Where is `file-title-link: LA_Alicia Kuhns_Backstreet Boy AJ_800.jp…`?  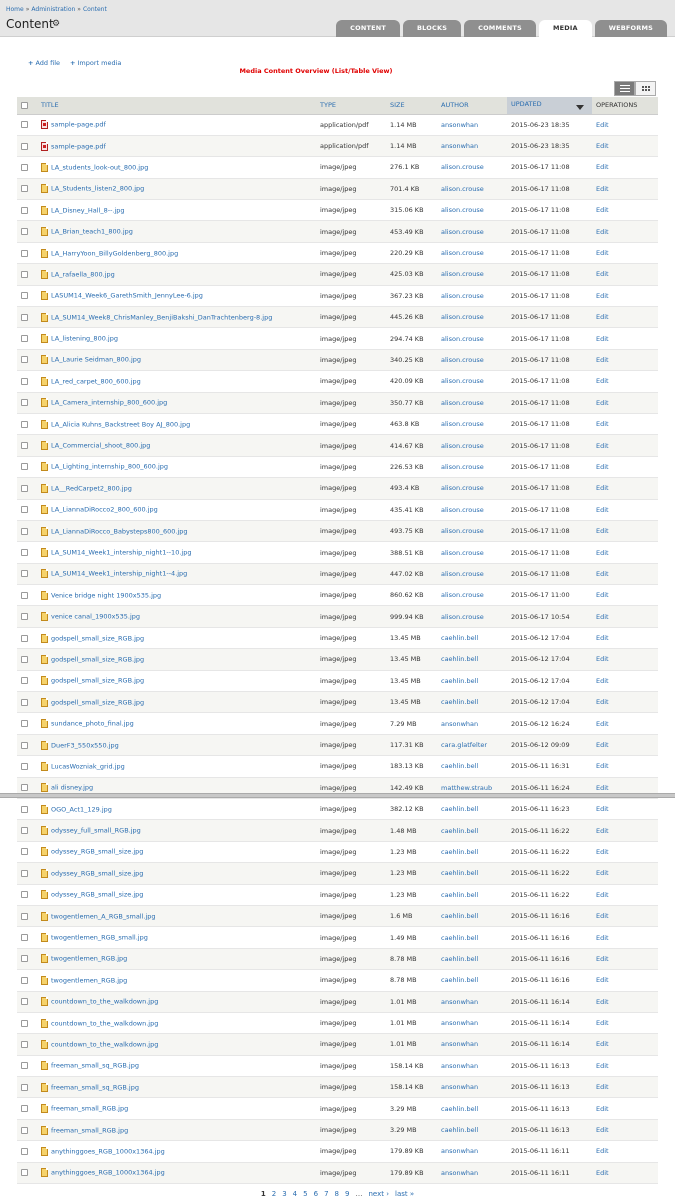
file-title-link: LA_Alicia Kuhns_Backstreet Boy AJ_800.jp… is located at coordinates (120, 424).